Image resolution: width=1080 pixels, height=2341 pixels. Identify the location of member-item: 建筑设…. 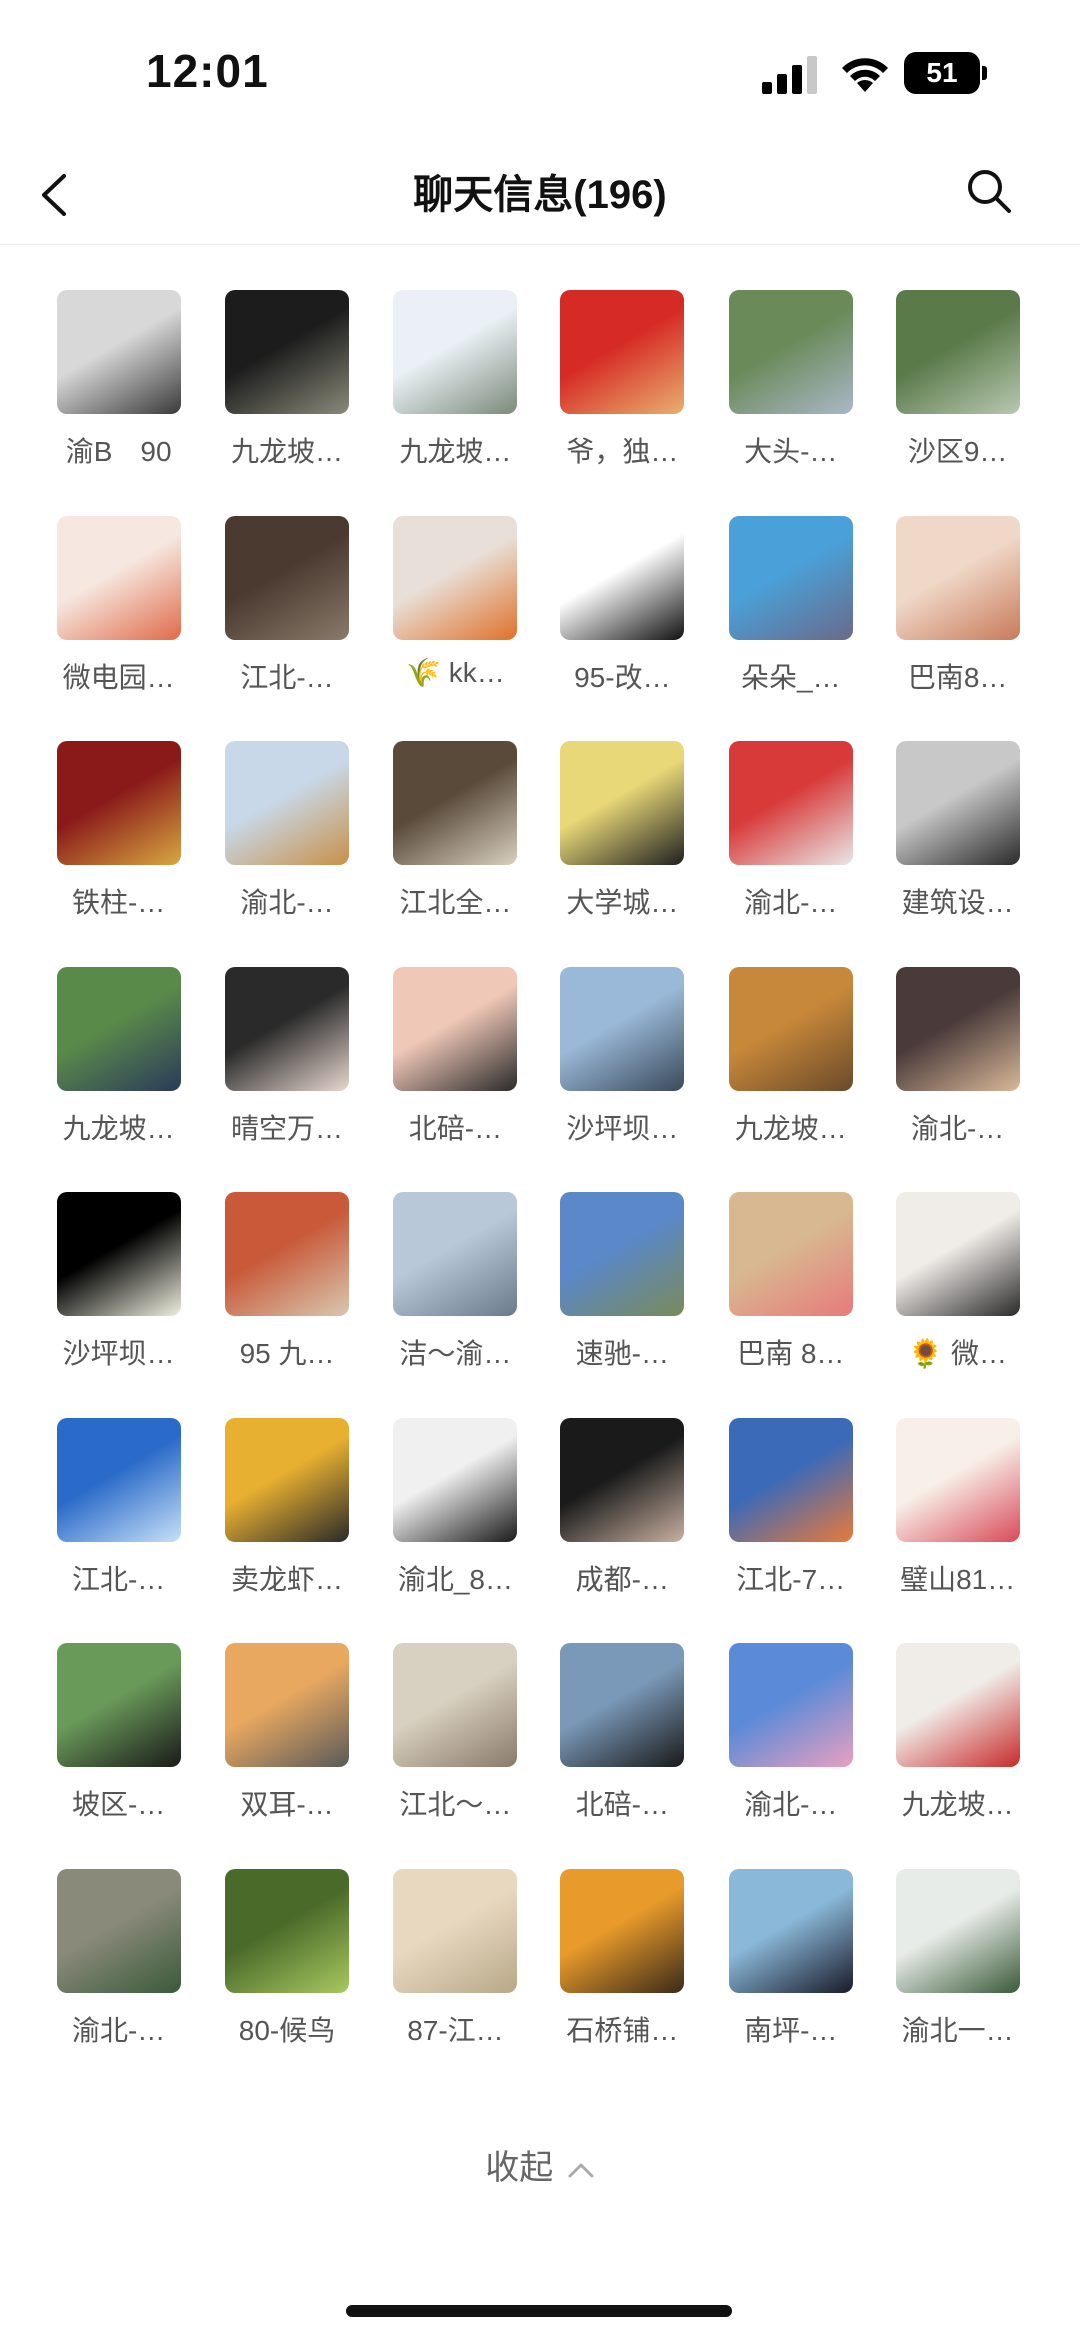
(958, 841).